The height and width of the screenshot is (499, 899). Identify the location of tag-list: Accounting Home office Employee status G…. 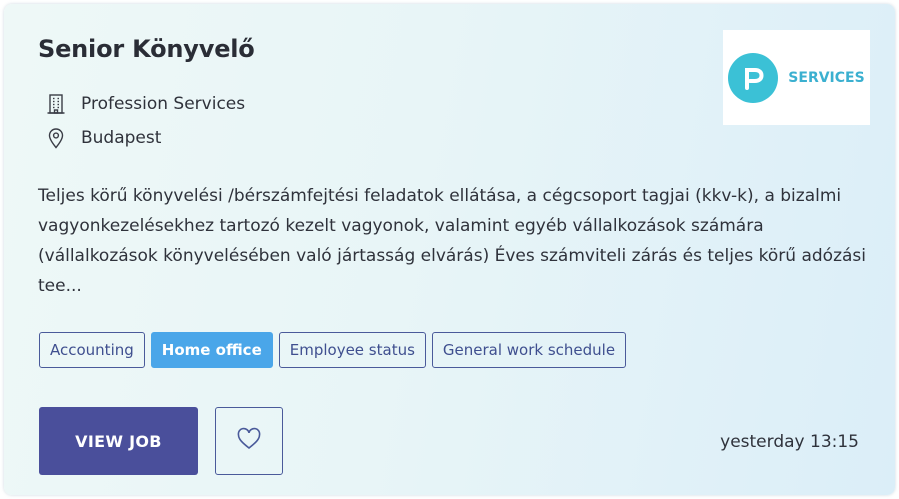
(335, 350).